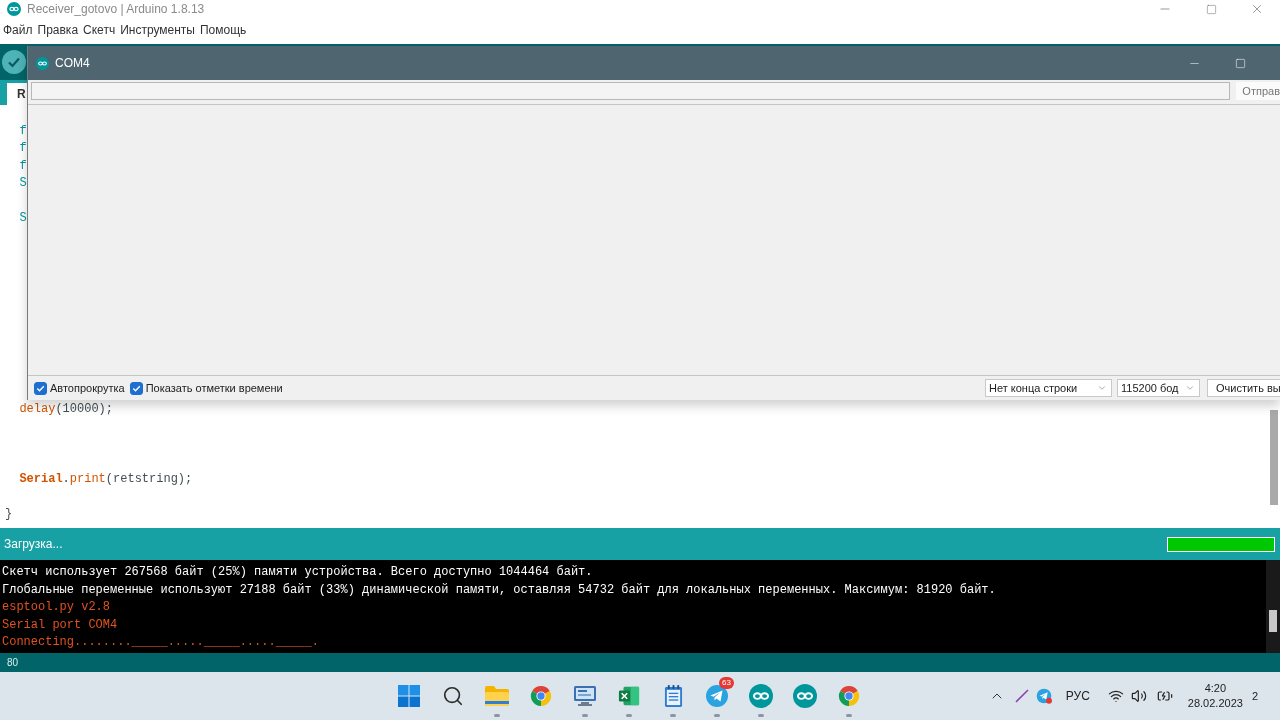 The image size is (1280, 720). What do you see at coordinates (214, 388) in the screenshot?
I see `checkbox-label: Показать отметки времени` at bounding box center [214, 388].